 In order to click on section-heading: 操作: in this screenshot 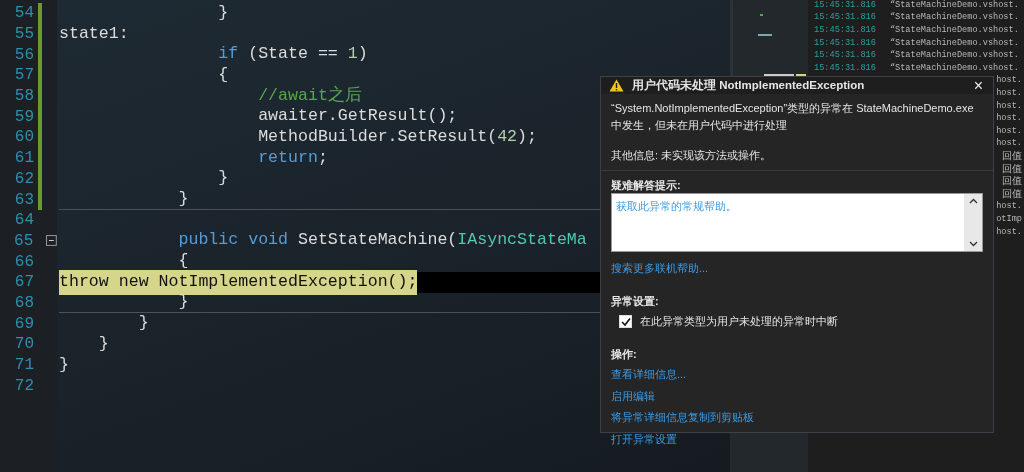, I will do `click(624, 354)`.